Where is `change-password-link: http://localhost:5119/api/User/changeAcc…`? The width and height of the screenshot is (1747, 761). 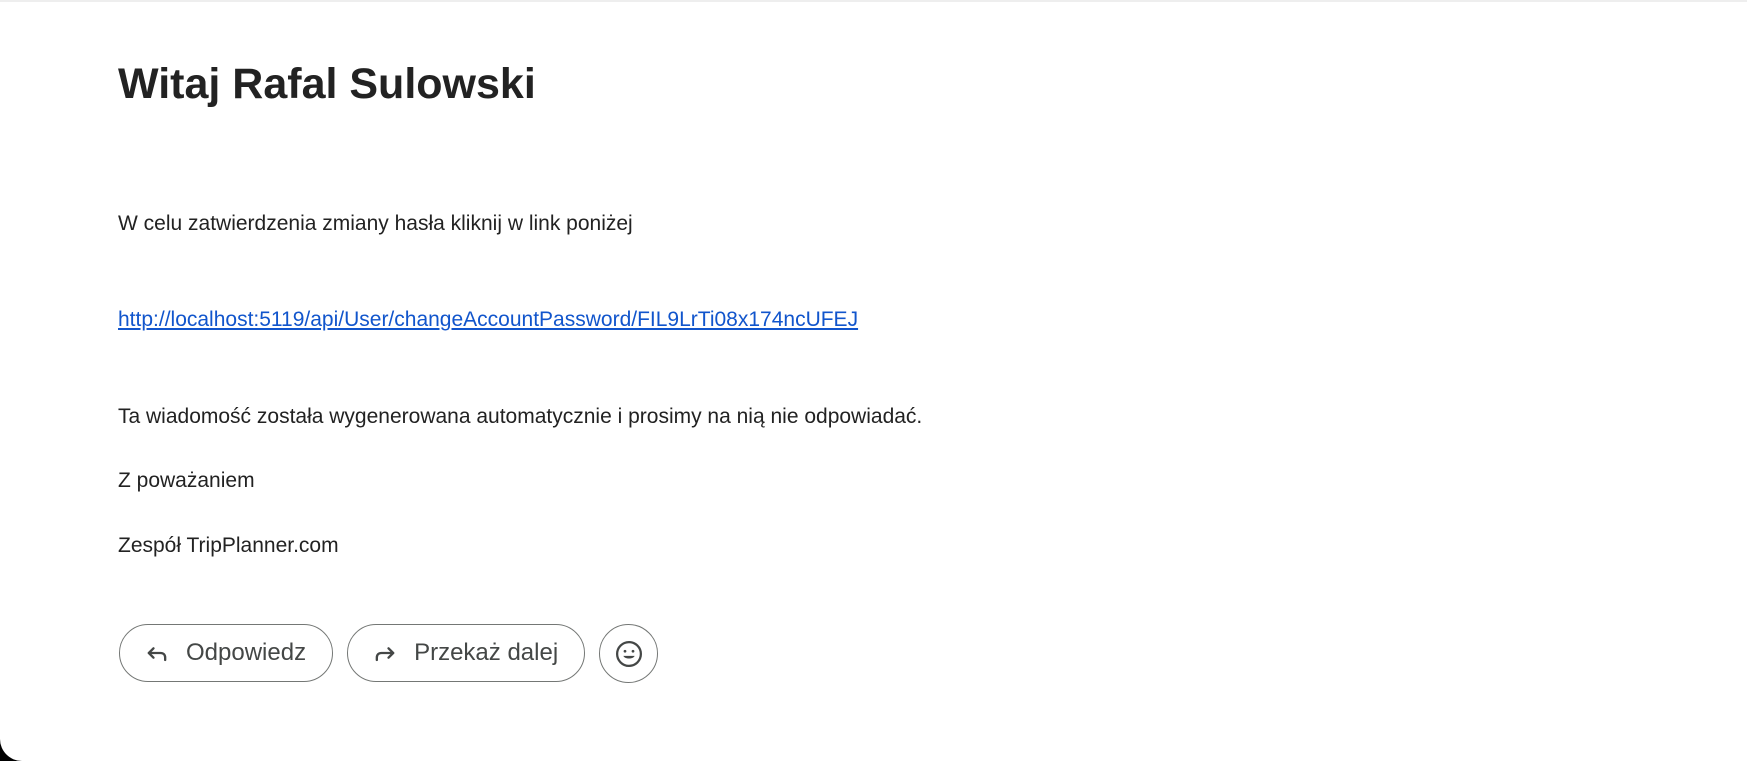
change-password-link: http://localhost:5119/api/User/changeAcc… is located at coordinates (488, 319).